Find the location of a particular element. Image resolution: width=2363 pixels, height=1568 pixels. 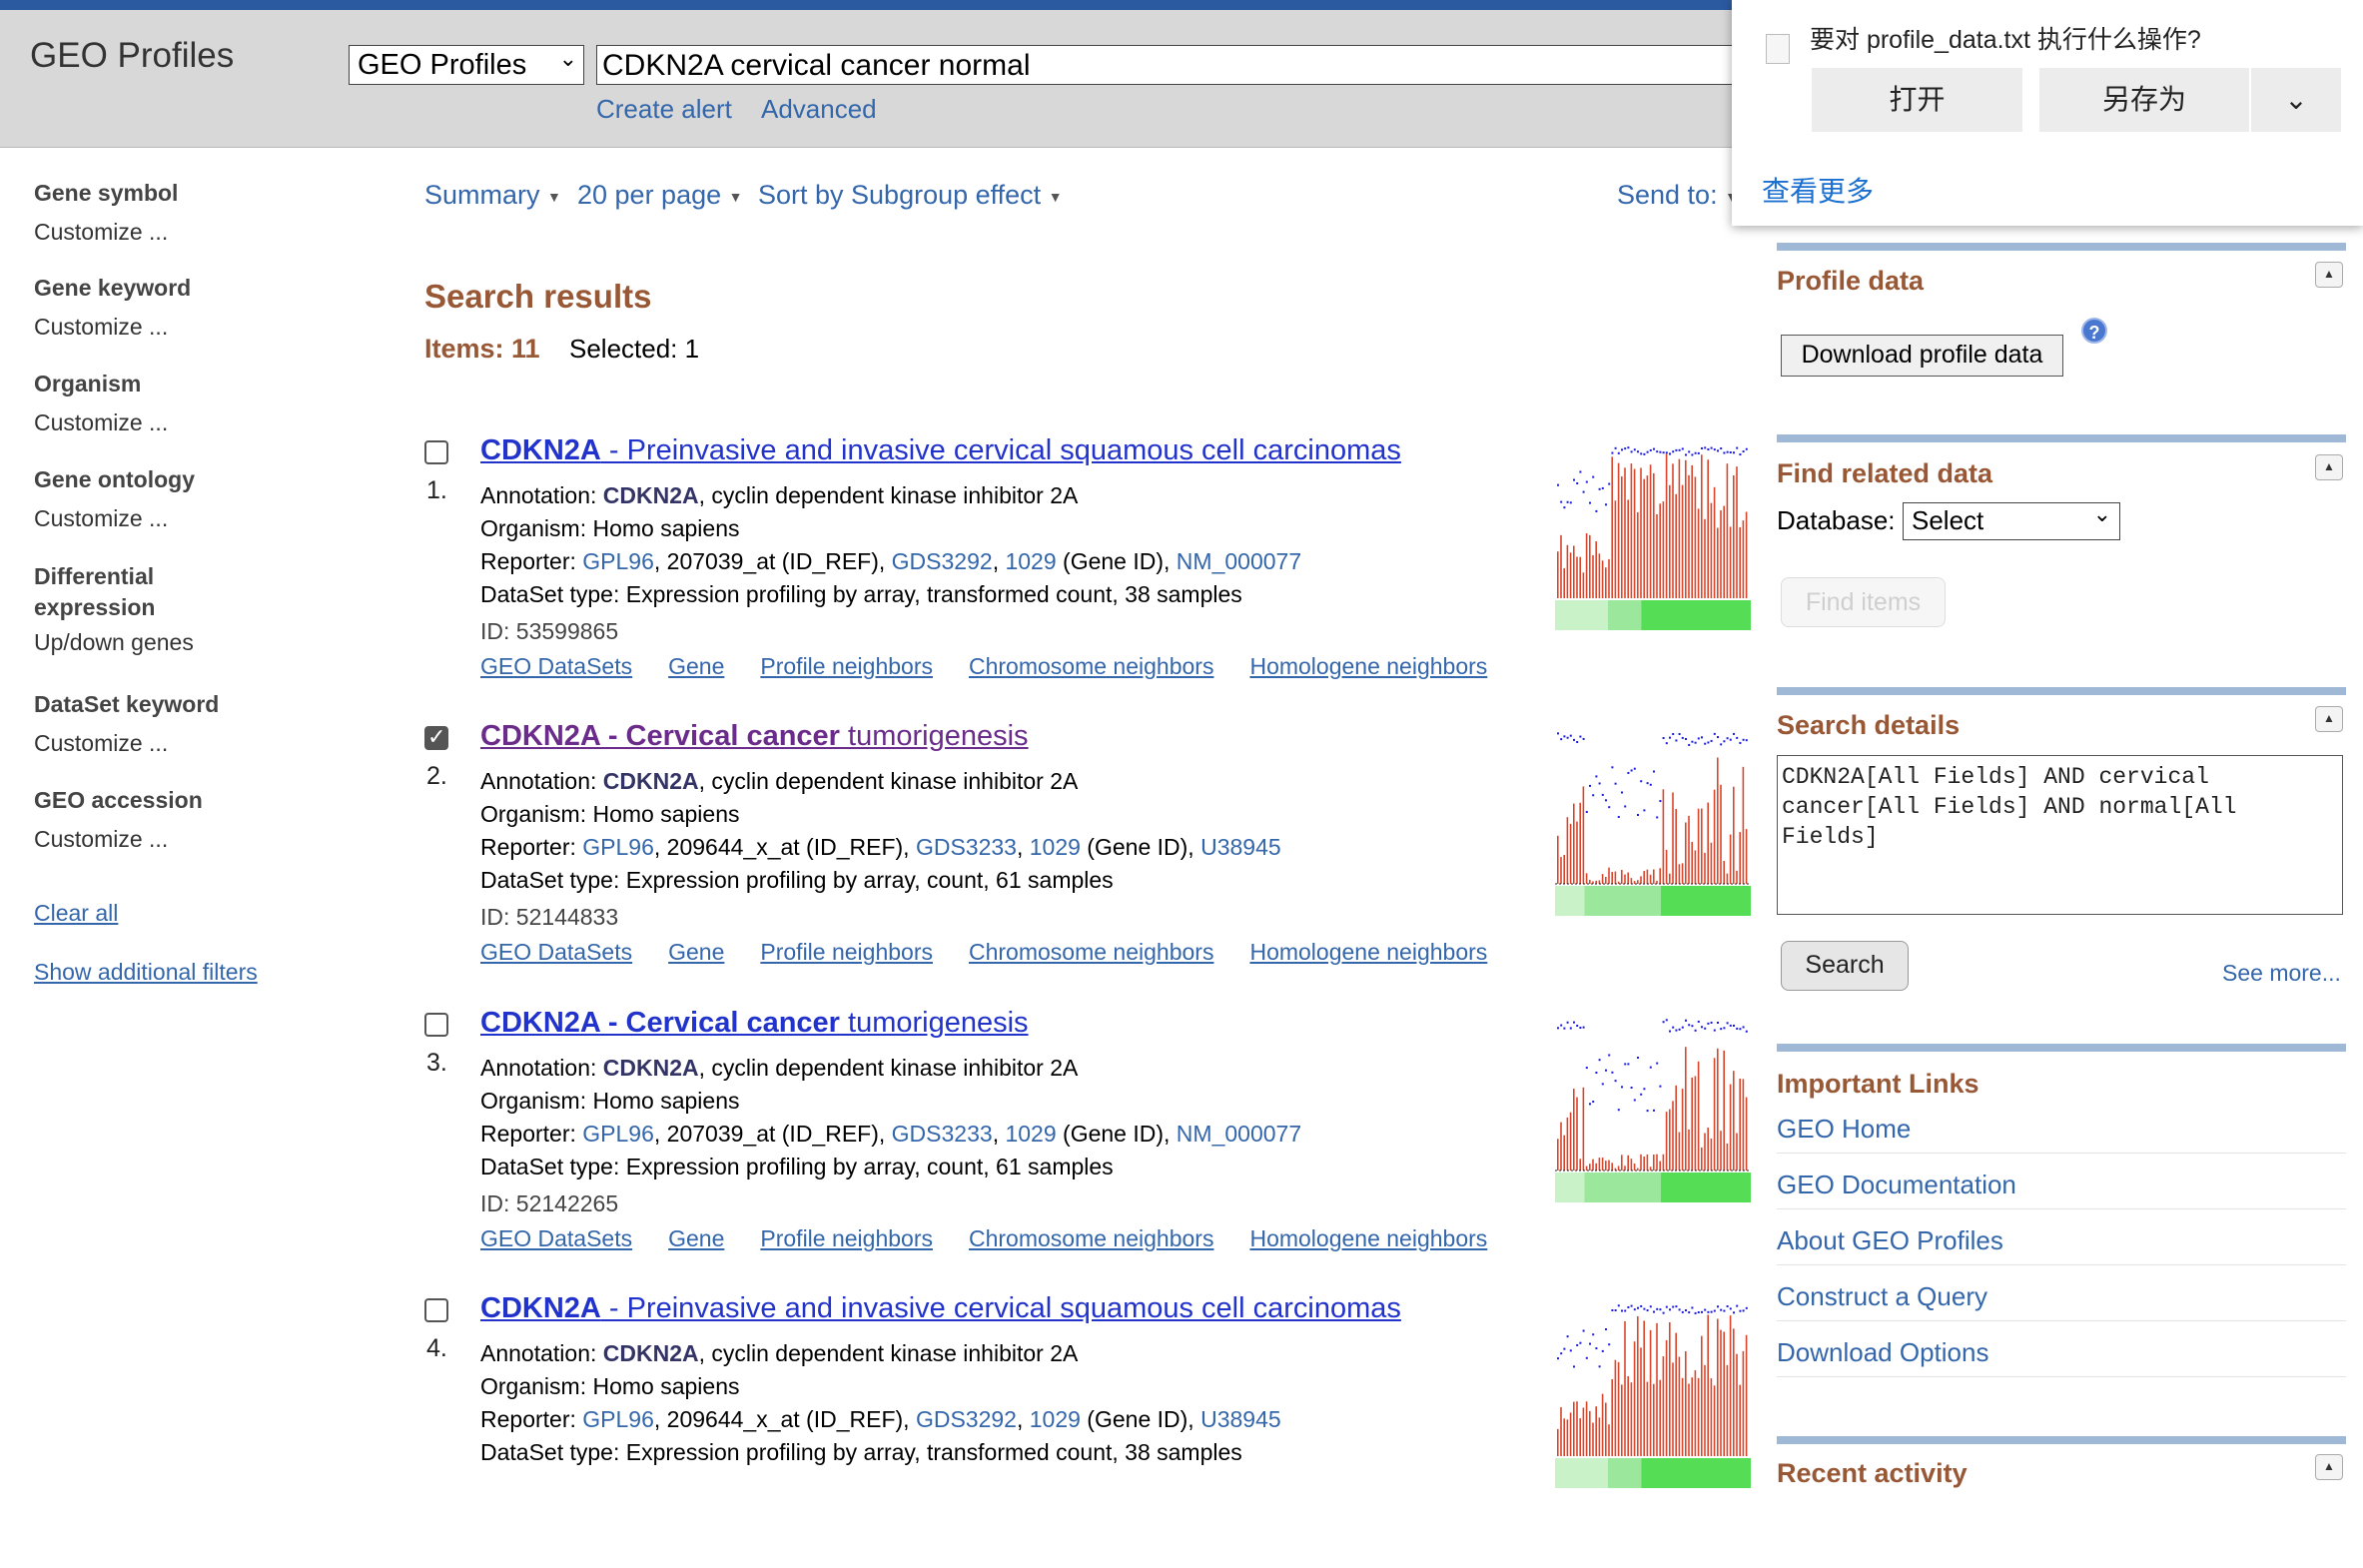

section-divider is located at coordinates (2061, 438).